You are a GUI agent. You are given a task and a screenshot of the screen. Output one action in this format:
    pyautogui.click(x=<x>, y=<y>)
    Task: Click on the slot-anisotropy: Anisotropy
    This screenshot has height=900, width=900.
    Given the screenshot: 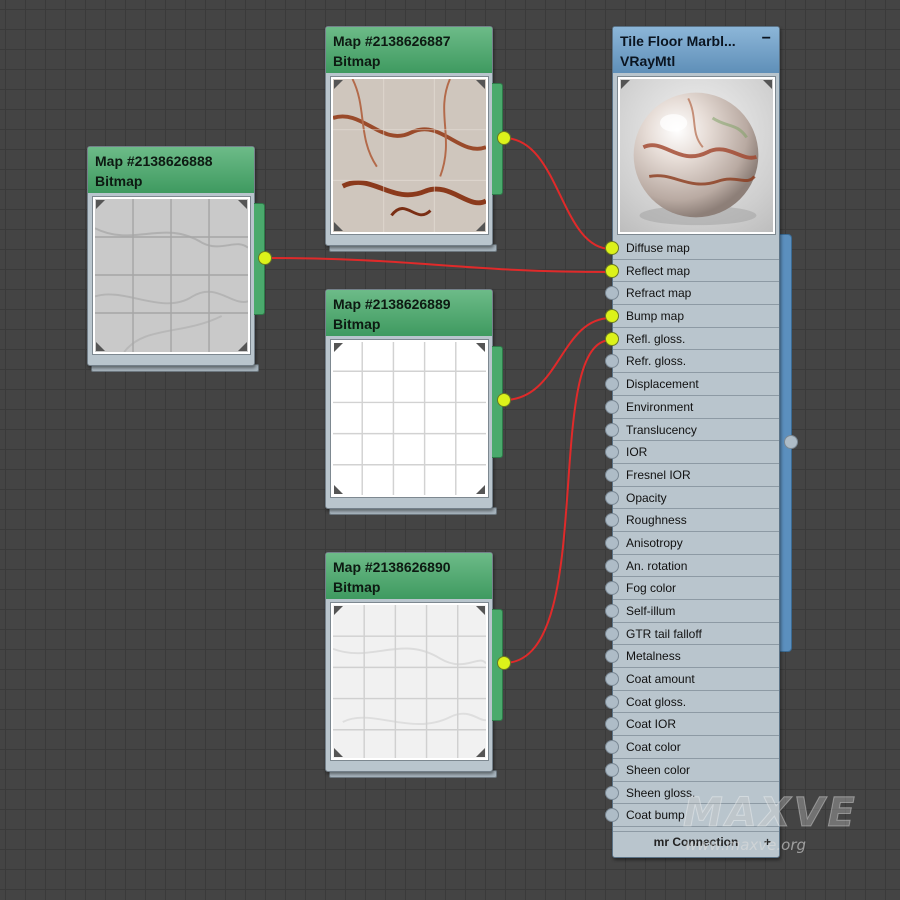 What is the action you would take?
    pyautogui.click(x=692, y=543)
    